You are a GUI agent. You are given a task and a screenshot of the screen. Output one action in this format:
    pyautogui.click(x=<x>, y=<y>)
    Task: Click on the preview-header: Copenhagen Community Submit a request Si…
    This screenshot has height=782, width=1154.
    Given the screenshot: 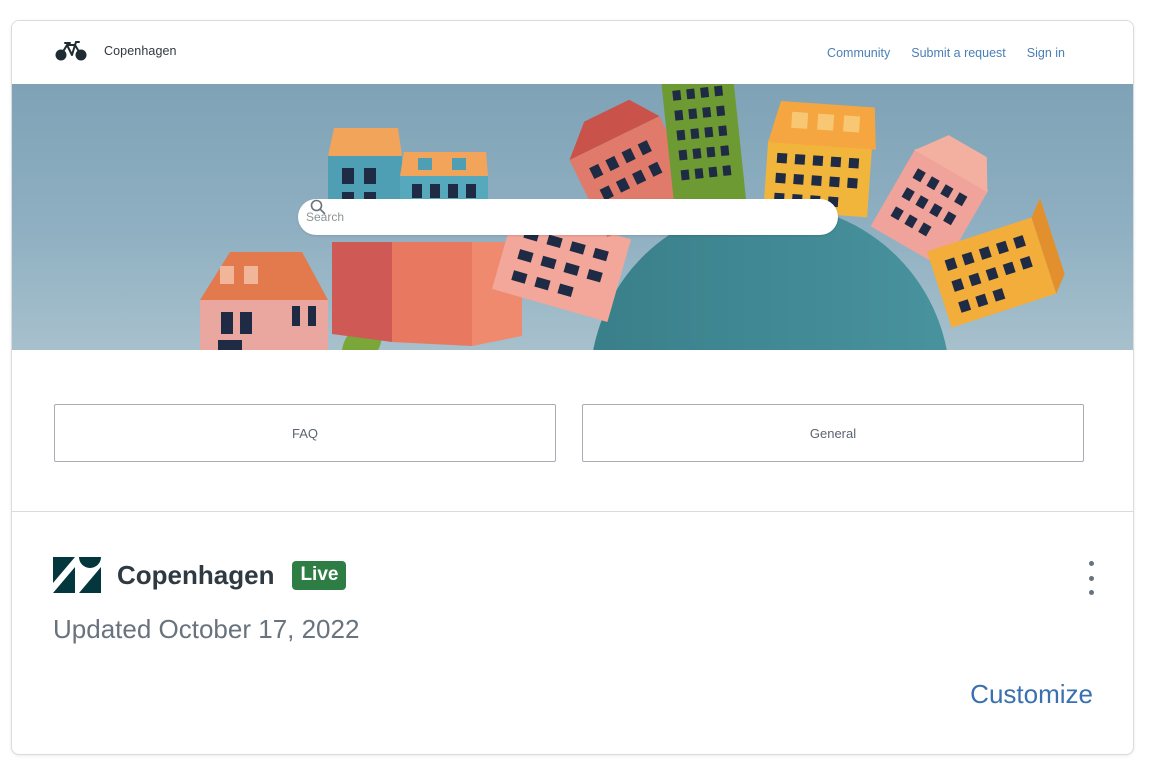 What is the action you would take?
    pyautogui.click(x=572, y=53)
    